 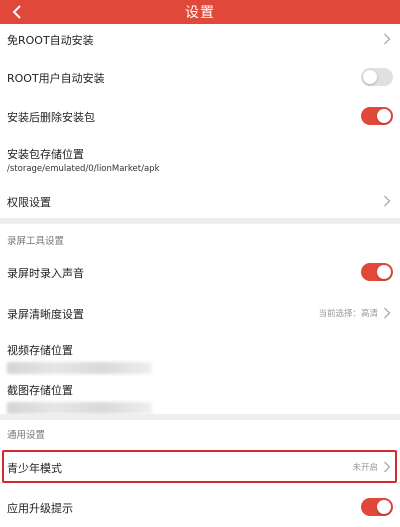 What do you see at coordinates (200, 201) in the screenshot?
I see `row-permissions: 权限设置` at bounding box center [200, 201].